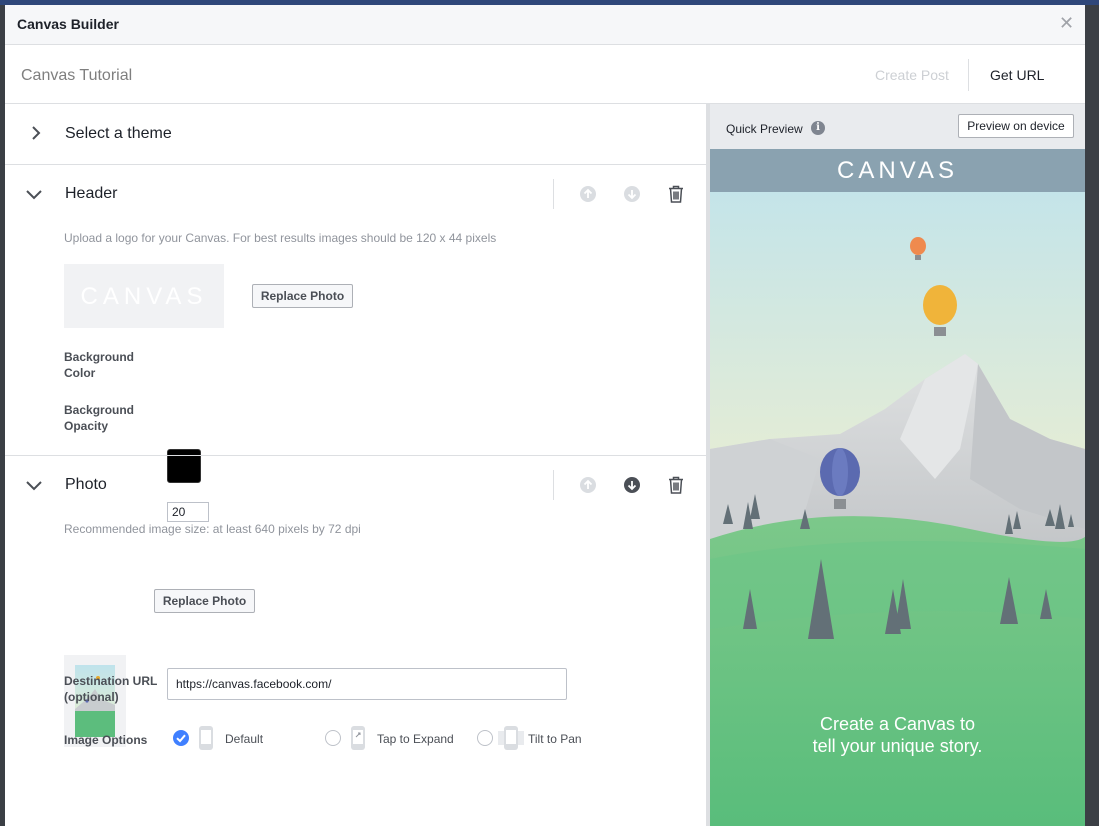 The image size is (1099, 826). I want to click on tap-to-expand-label: Tap to Expand, so click(415, 739).